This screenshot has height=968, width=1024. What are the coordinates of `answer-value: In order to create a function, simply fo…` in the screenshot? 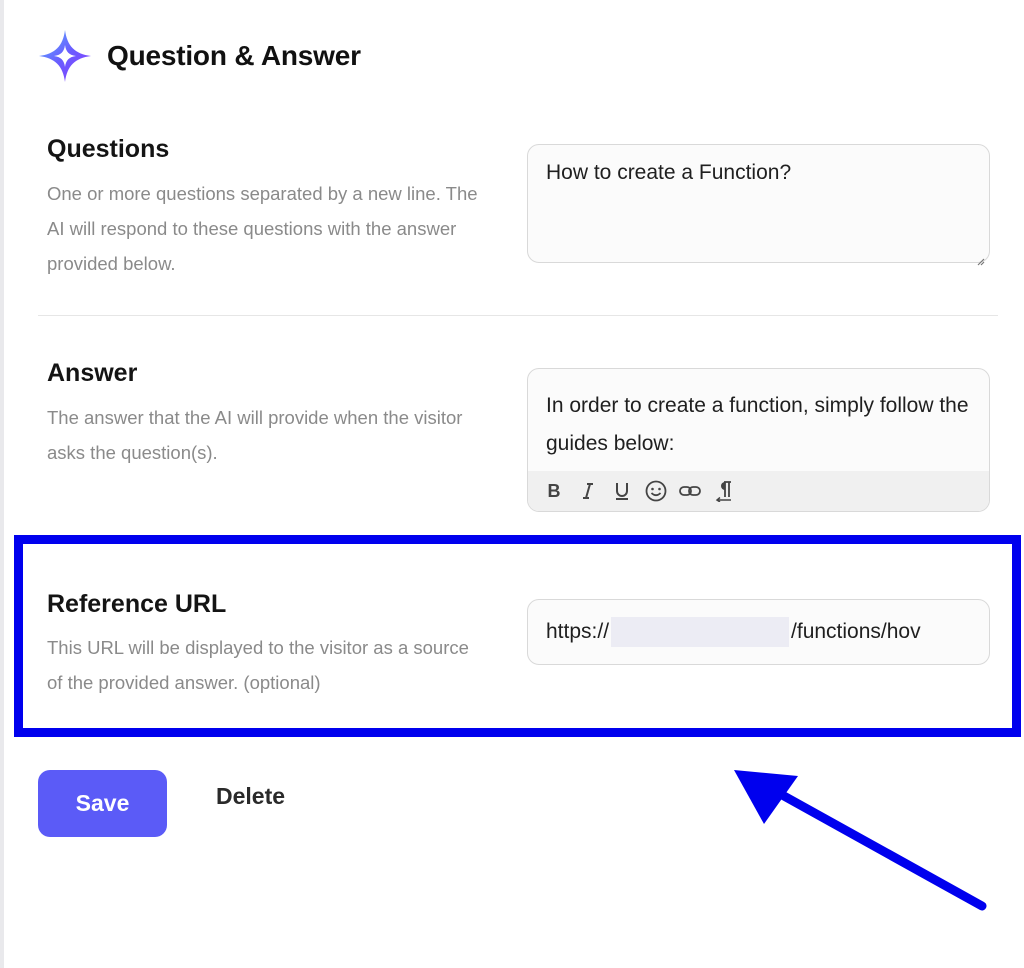 It's located at (758, 420).